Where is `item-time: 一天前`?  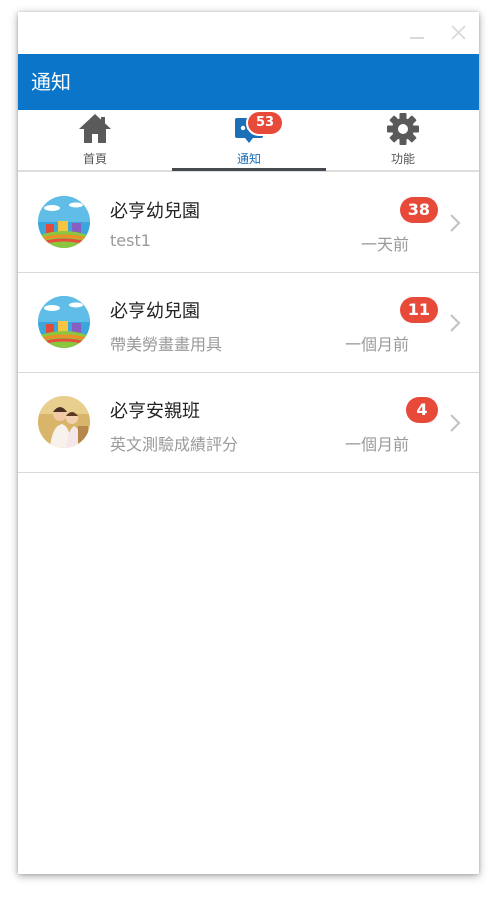
item-time: 一天前 is located at coordinates (384, 244).